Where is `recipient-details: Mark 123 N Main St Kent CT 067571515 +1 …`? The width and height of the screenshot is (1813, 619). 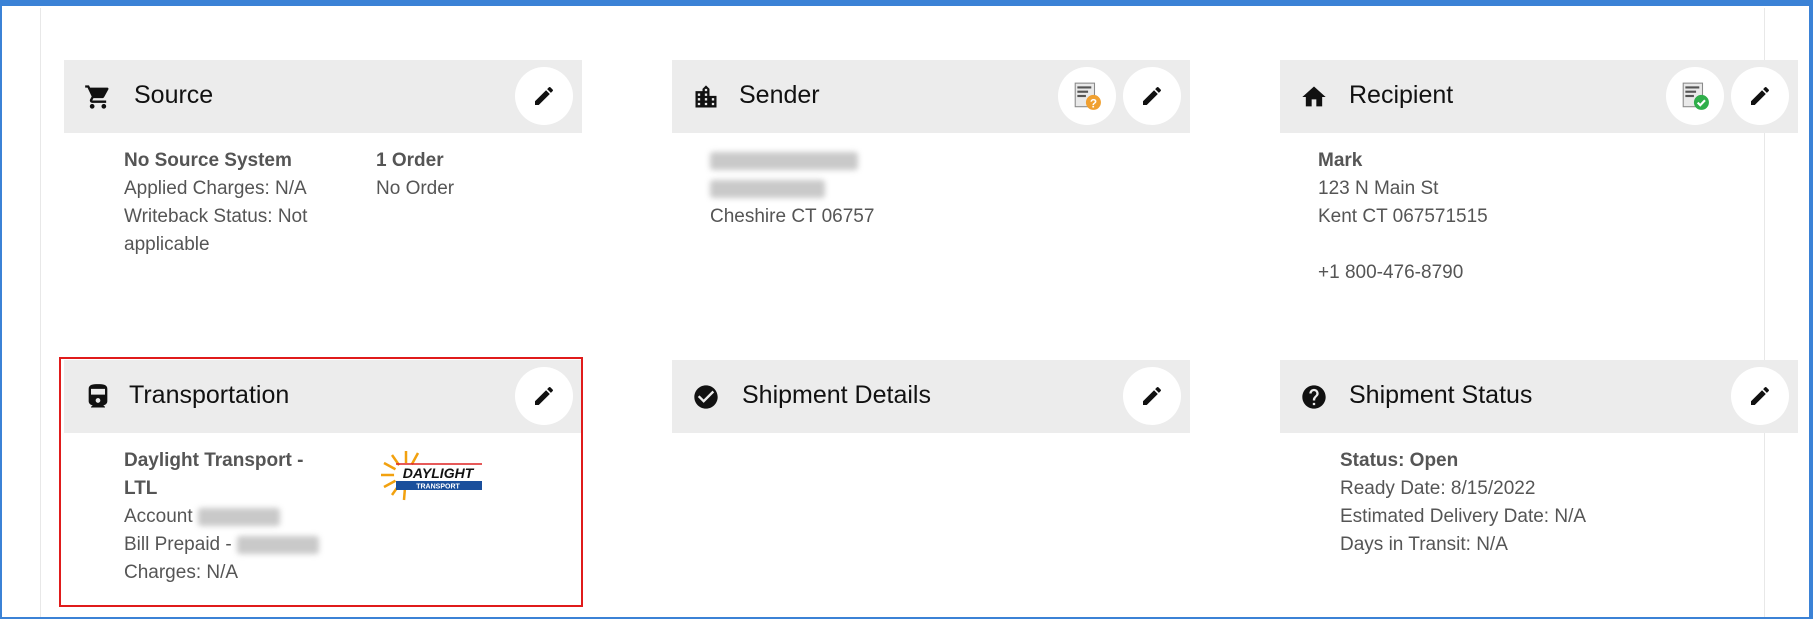 recipient-details: Mark 123 N Main St Kent CT 067571515 +1 … is located at coordinates (1403, 217).